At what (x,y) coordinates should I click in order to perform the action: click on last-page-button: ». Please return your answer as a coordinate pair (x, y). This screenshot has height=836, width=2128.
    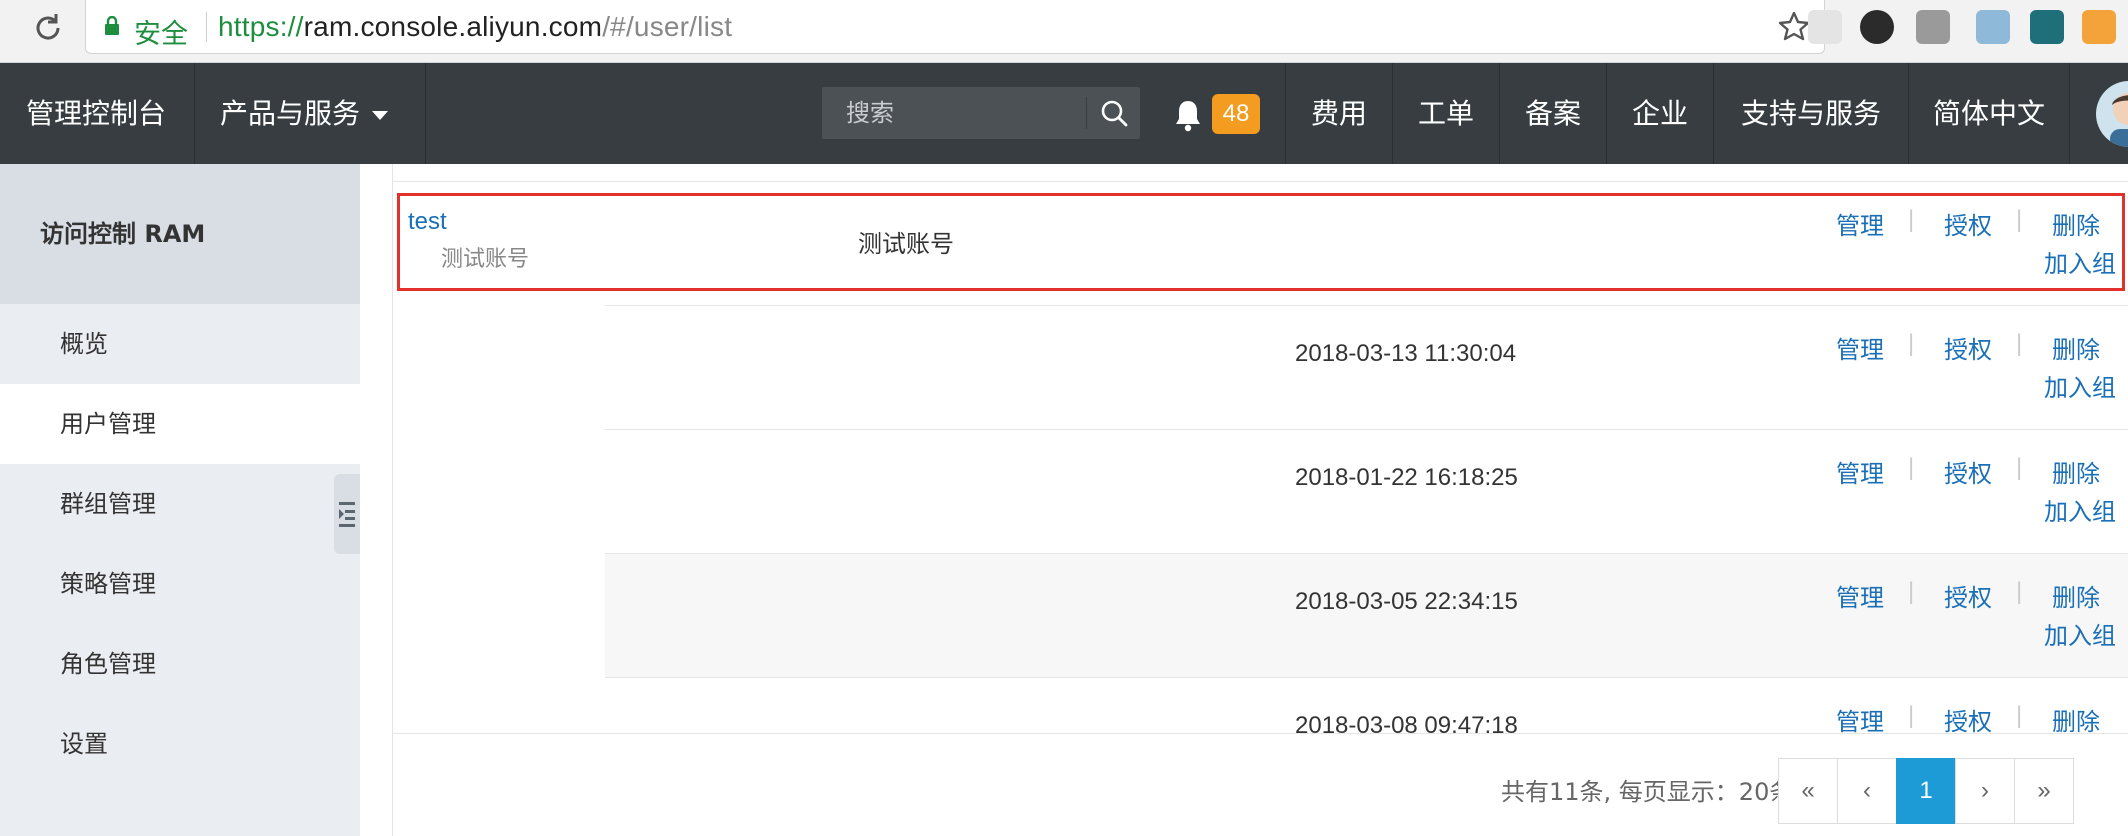
    Looking at the image, I should click on (2044, 791).